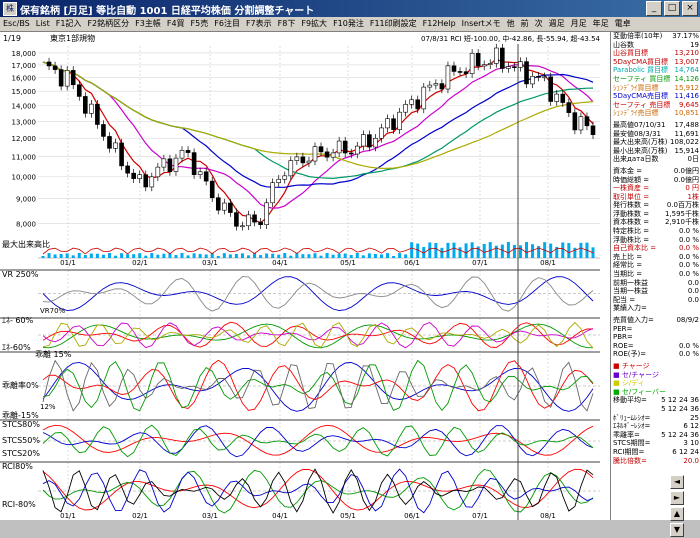 The image size is (700, 538). What do you see at coordinates (601, 24) in the screenshot?
I see `menu-yearly: 年足` at bounding box center [601, 24].